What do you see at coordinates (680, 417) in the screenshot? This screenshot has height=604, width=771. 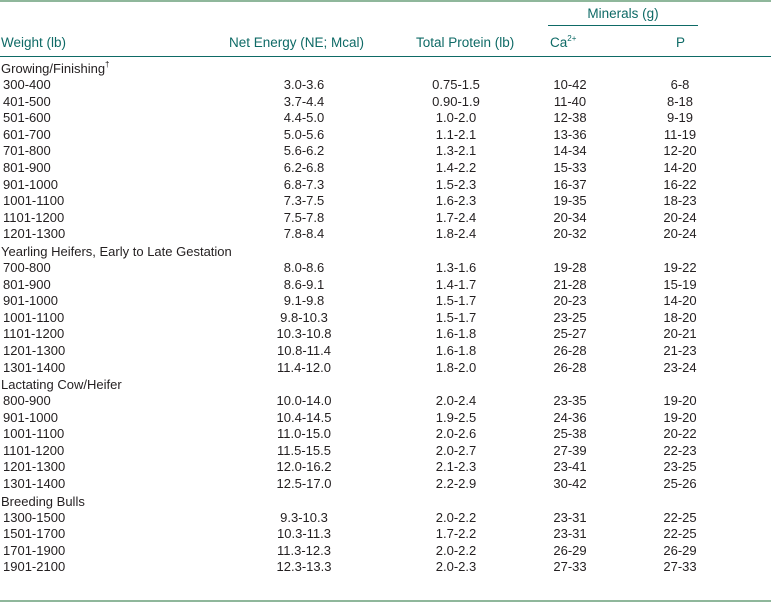 I see `cell-phosphorus: 19-20` at bounding box center [680, 417].